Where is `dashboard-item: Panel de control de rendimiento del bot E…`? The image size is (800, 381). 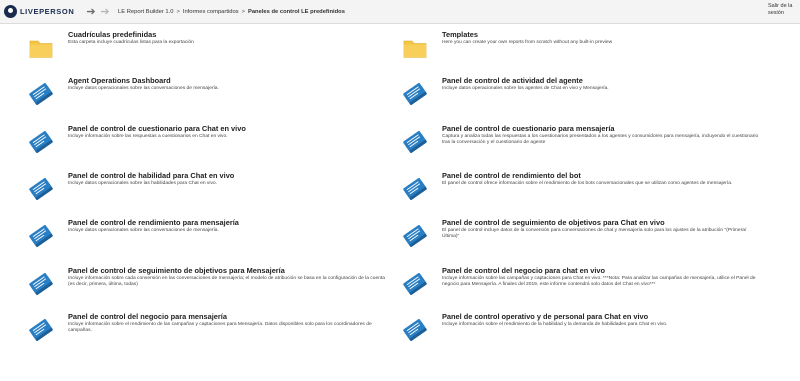 dashboard-item: Panel de control de rendimiento del bot E… is located at coordinates (587, 193).